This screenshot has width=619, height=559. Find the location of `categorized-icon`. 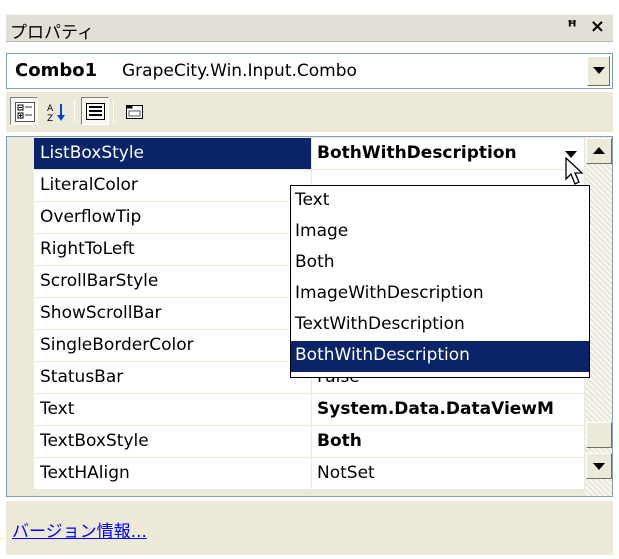

categorized-icon is located at coordinates (25, 112).